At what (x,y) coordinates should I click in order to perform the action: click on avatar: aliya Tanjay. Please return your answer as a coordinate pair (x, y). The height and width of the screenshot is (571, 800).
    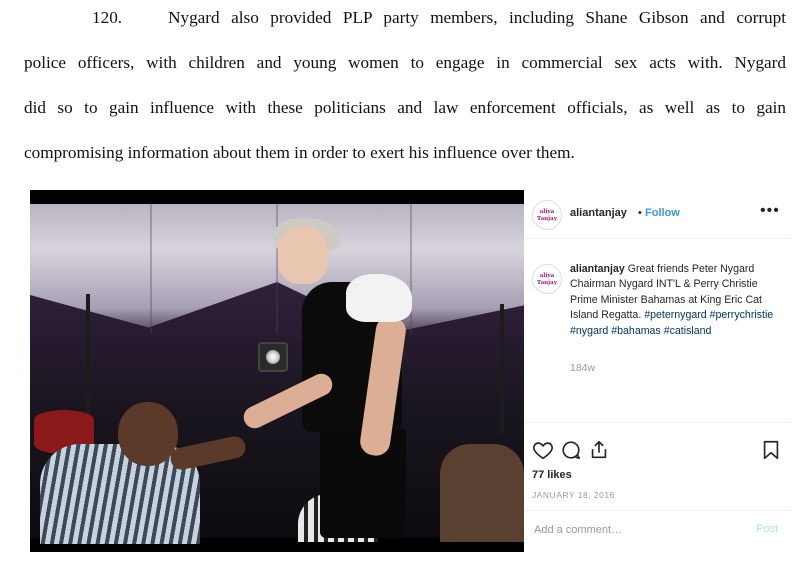
    Looking at the image, I should click on (547, 215).